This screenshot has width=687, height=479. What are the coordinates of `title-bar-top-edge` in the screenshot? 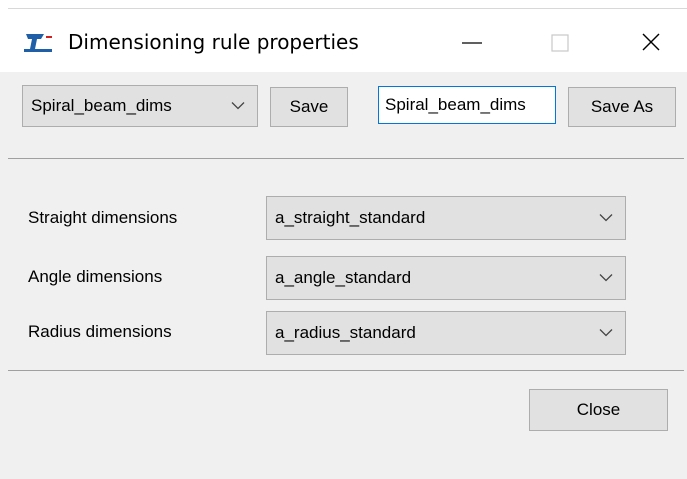 It's located at (347, 8).